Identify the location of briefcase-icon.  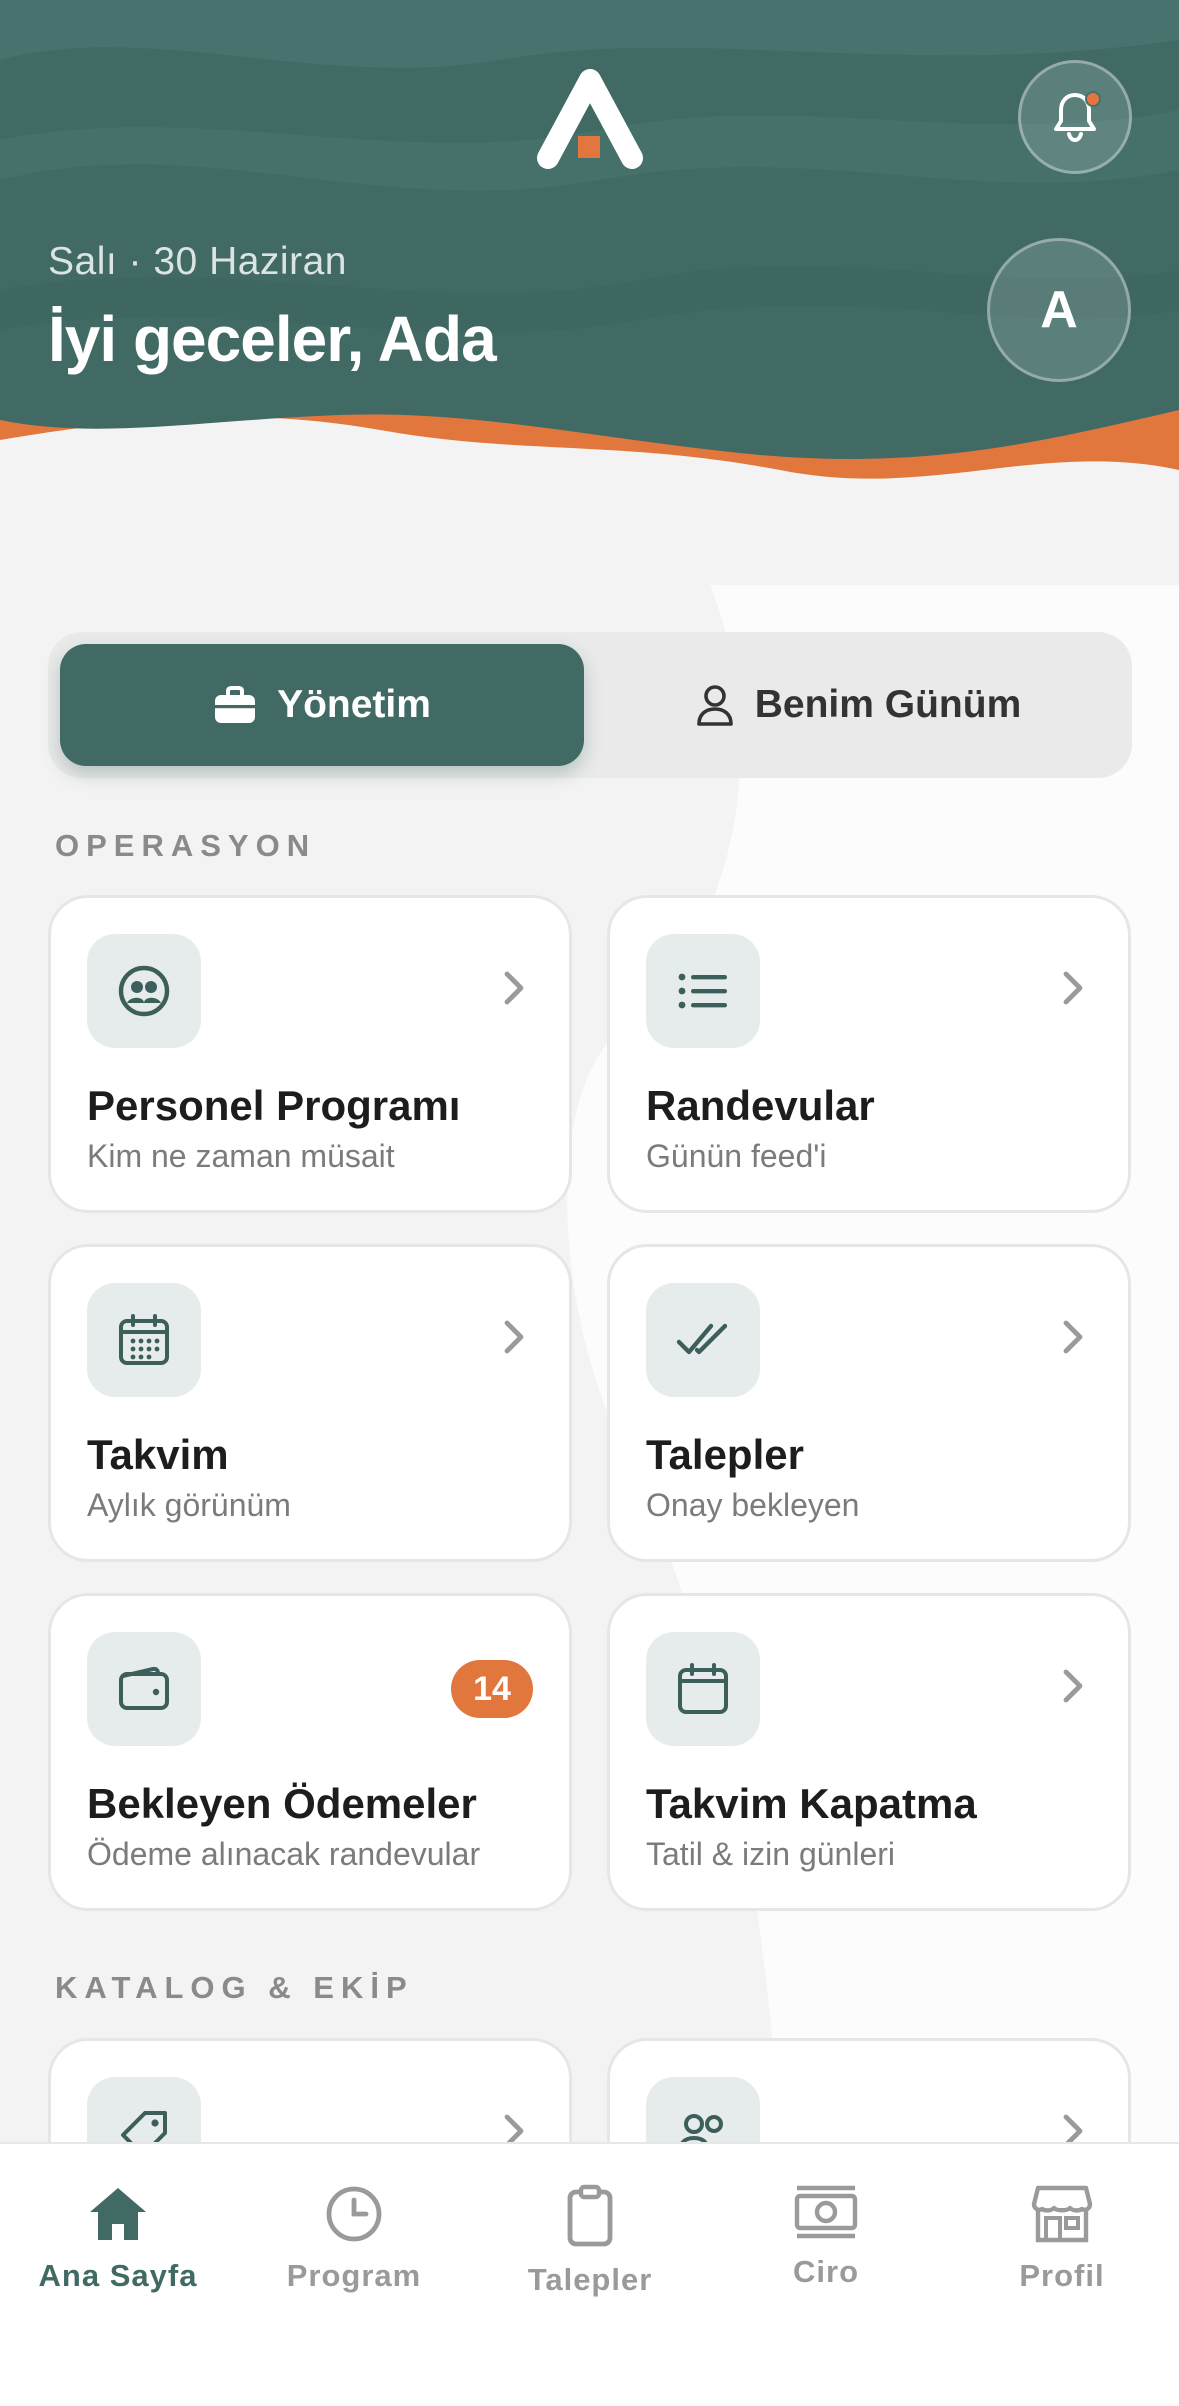
(235, 704).